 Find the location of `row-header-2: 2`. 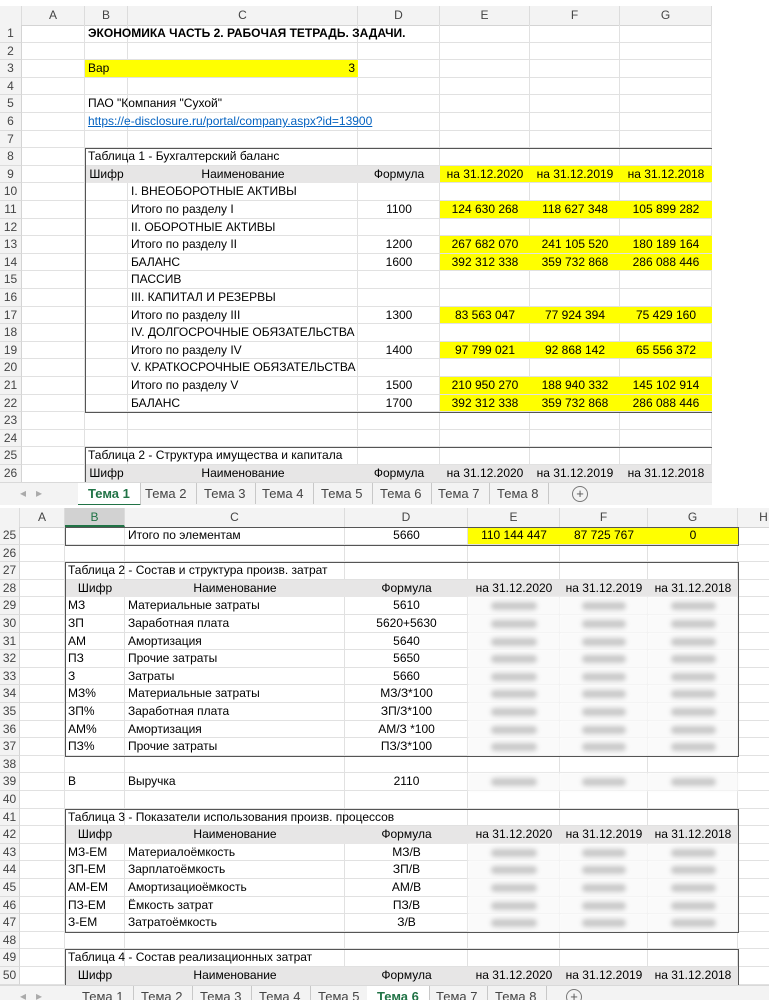

row-header-2: 2 is located at coordinates (11, 51).